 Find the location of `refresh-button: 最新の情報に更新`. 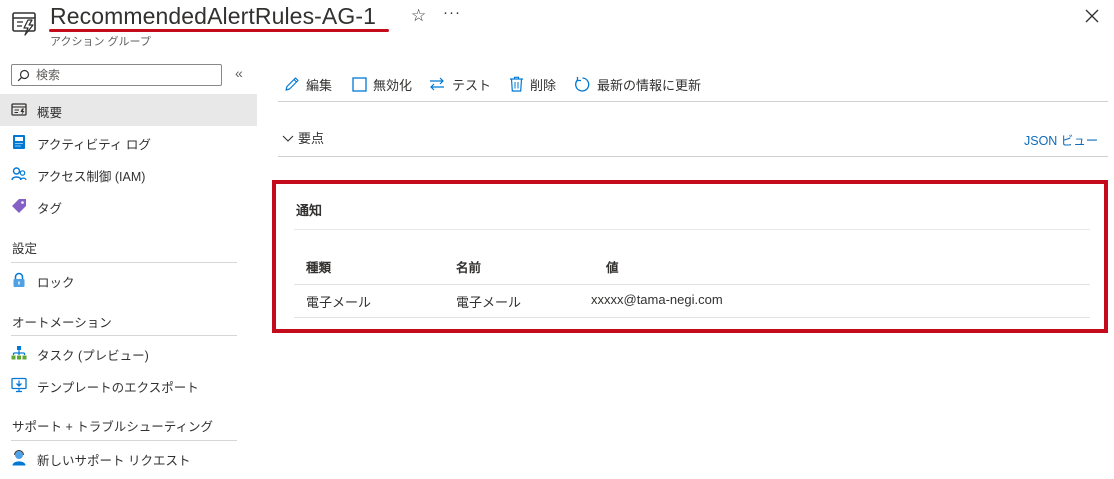

refresh-button: 最新の情報に更新 is located at coordinates (637, 84).